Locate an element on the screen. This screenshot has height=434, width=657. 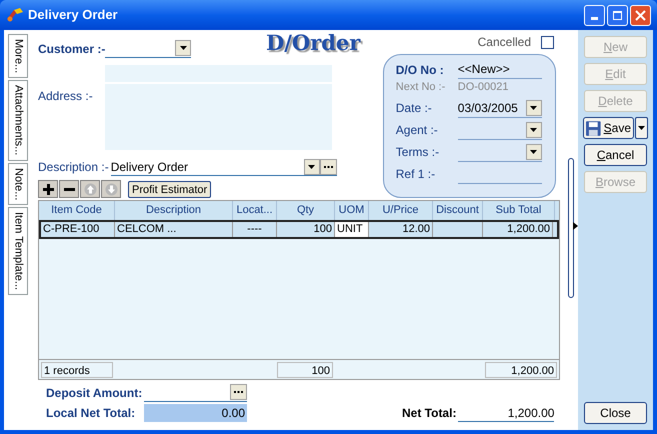
profit-estimator-button: Profit Estimator is located at coordinates (170, 189).